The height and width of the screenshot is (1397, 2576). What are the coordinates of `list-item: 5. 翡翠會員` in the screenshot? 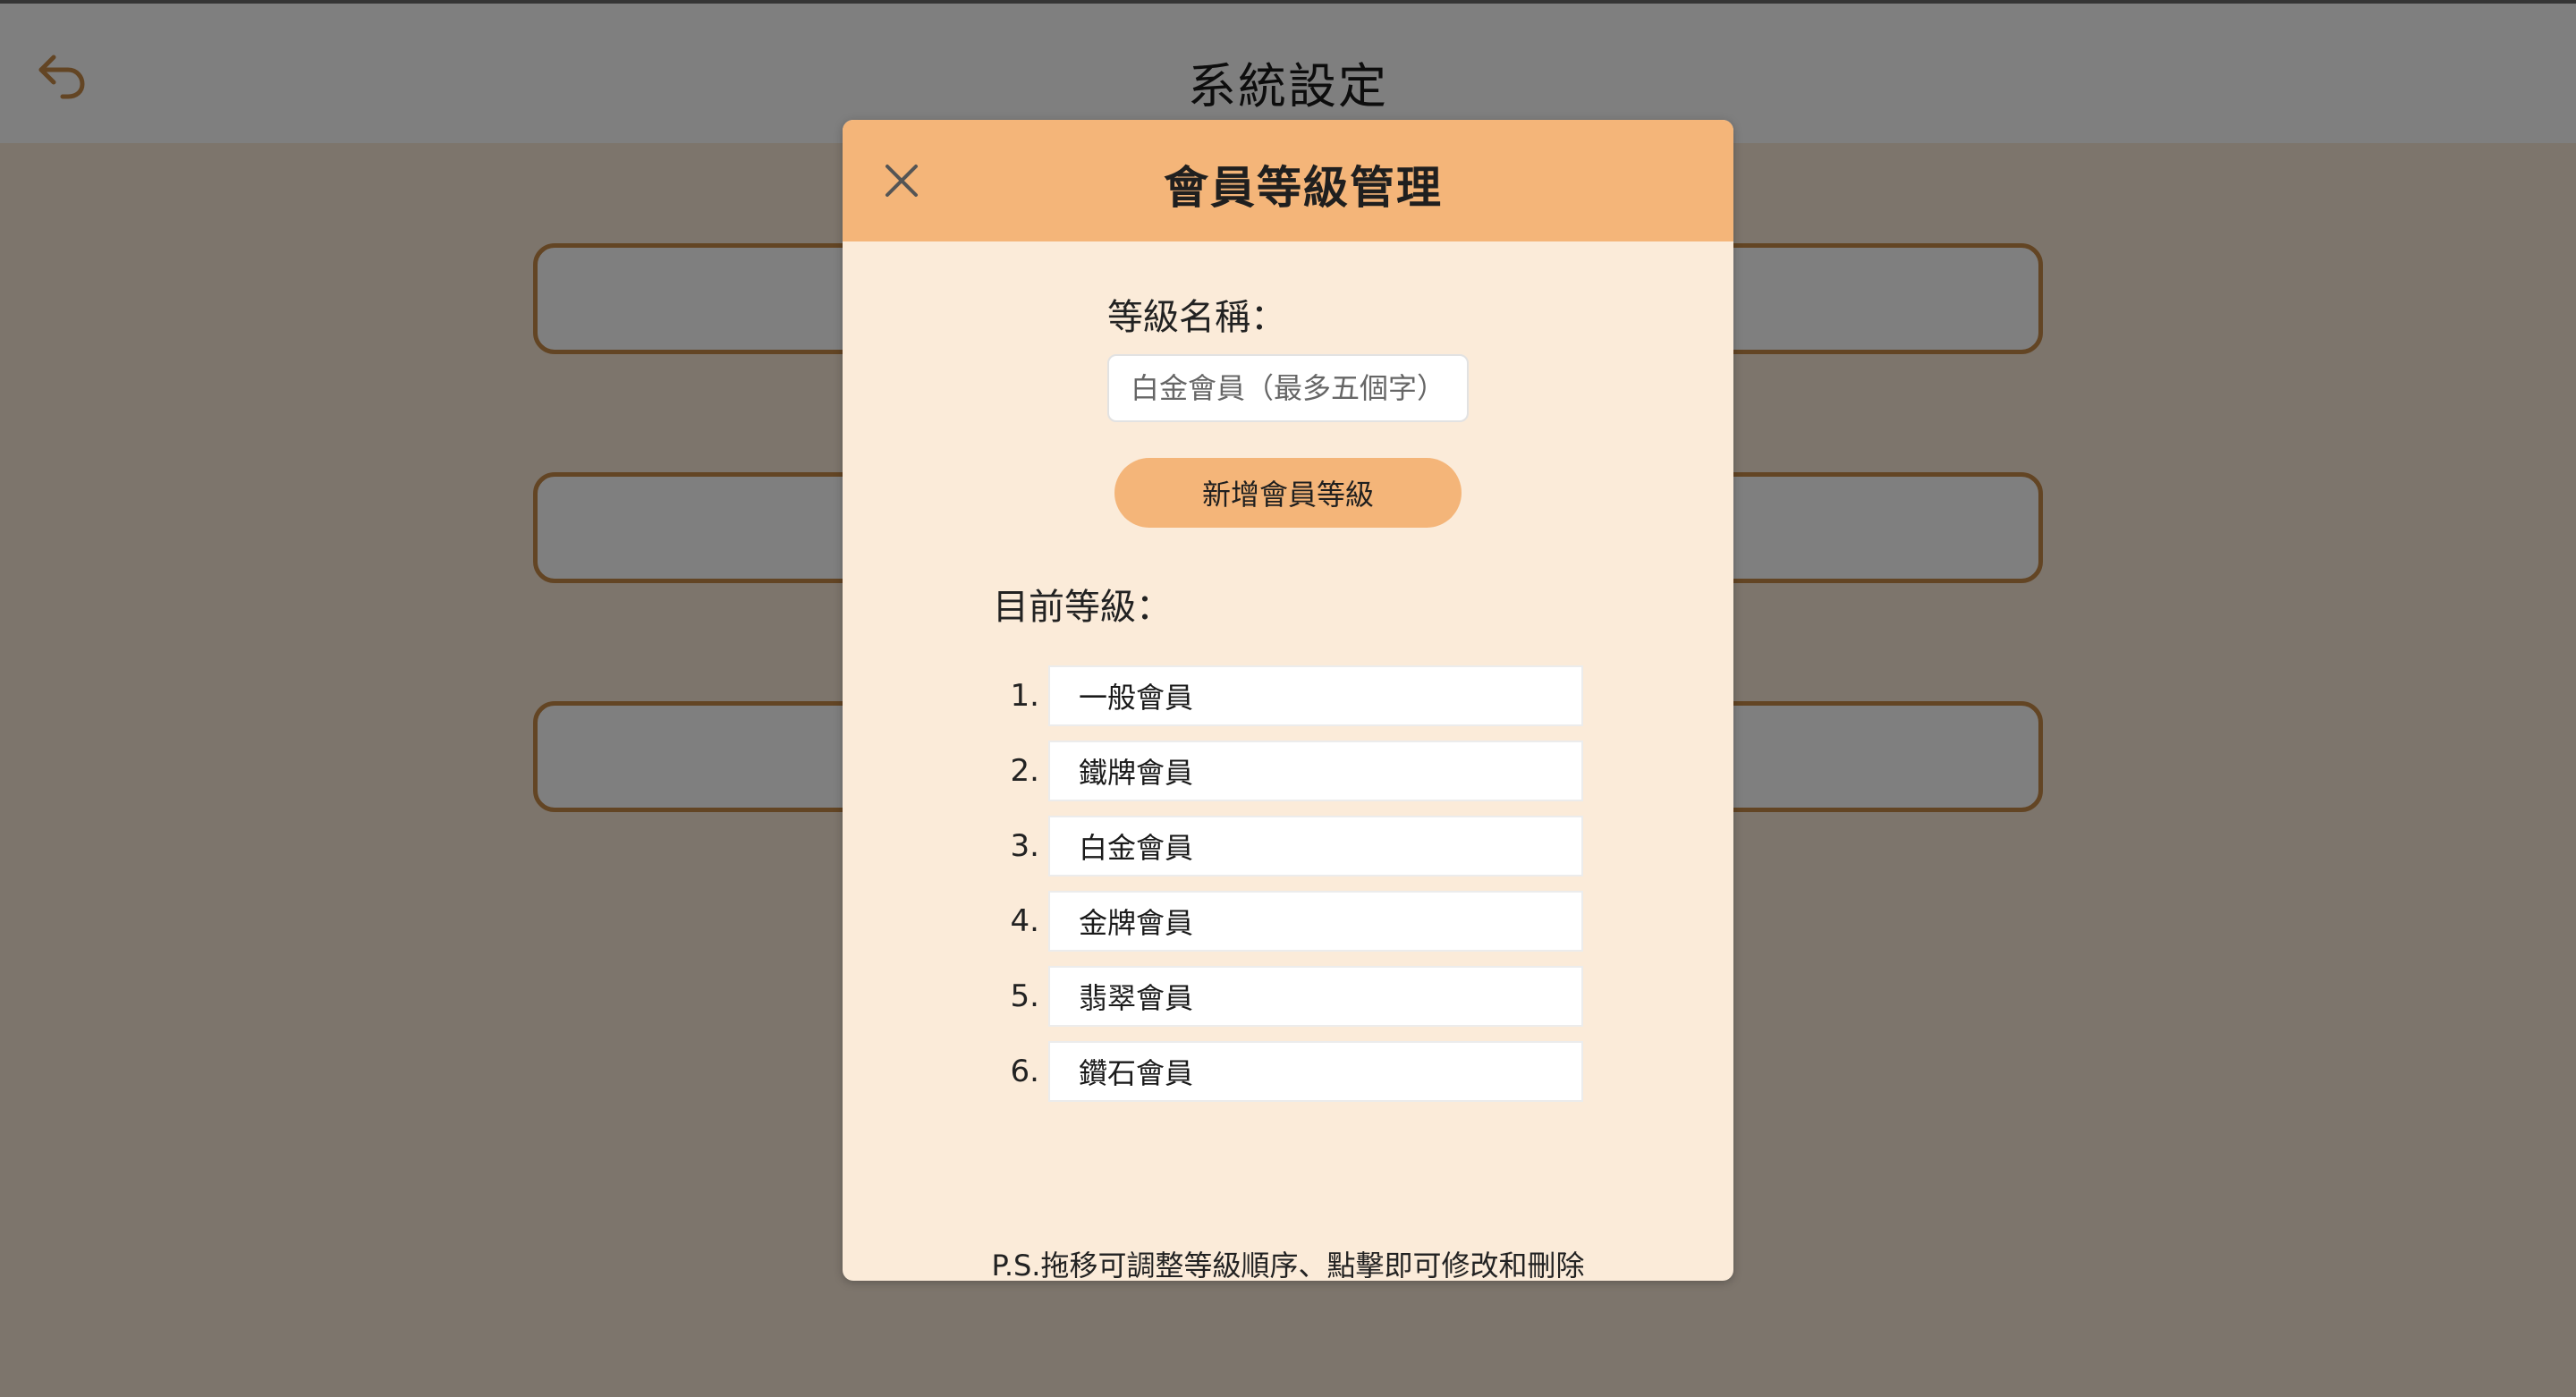 It's located at (1297, 996).